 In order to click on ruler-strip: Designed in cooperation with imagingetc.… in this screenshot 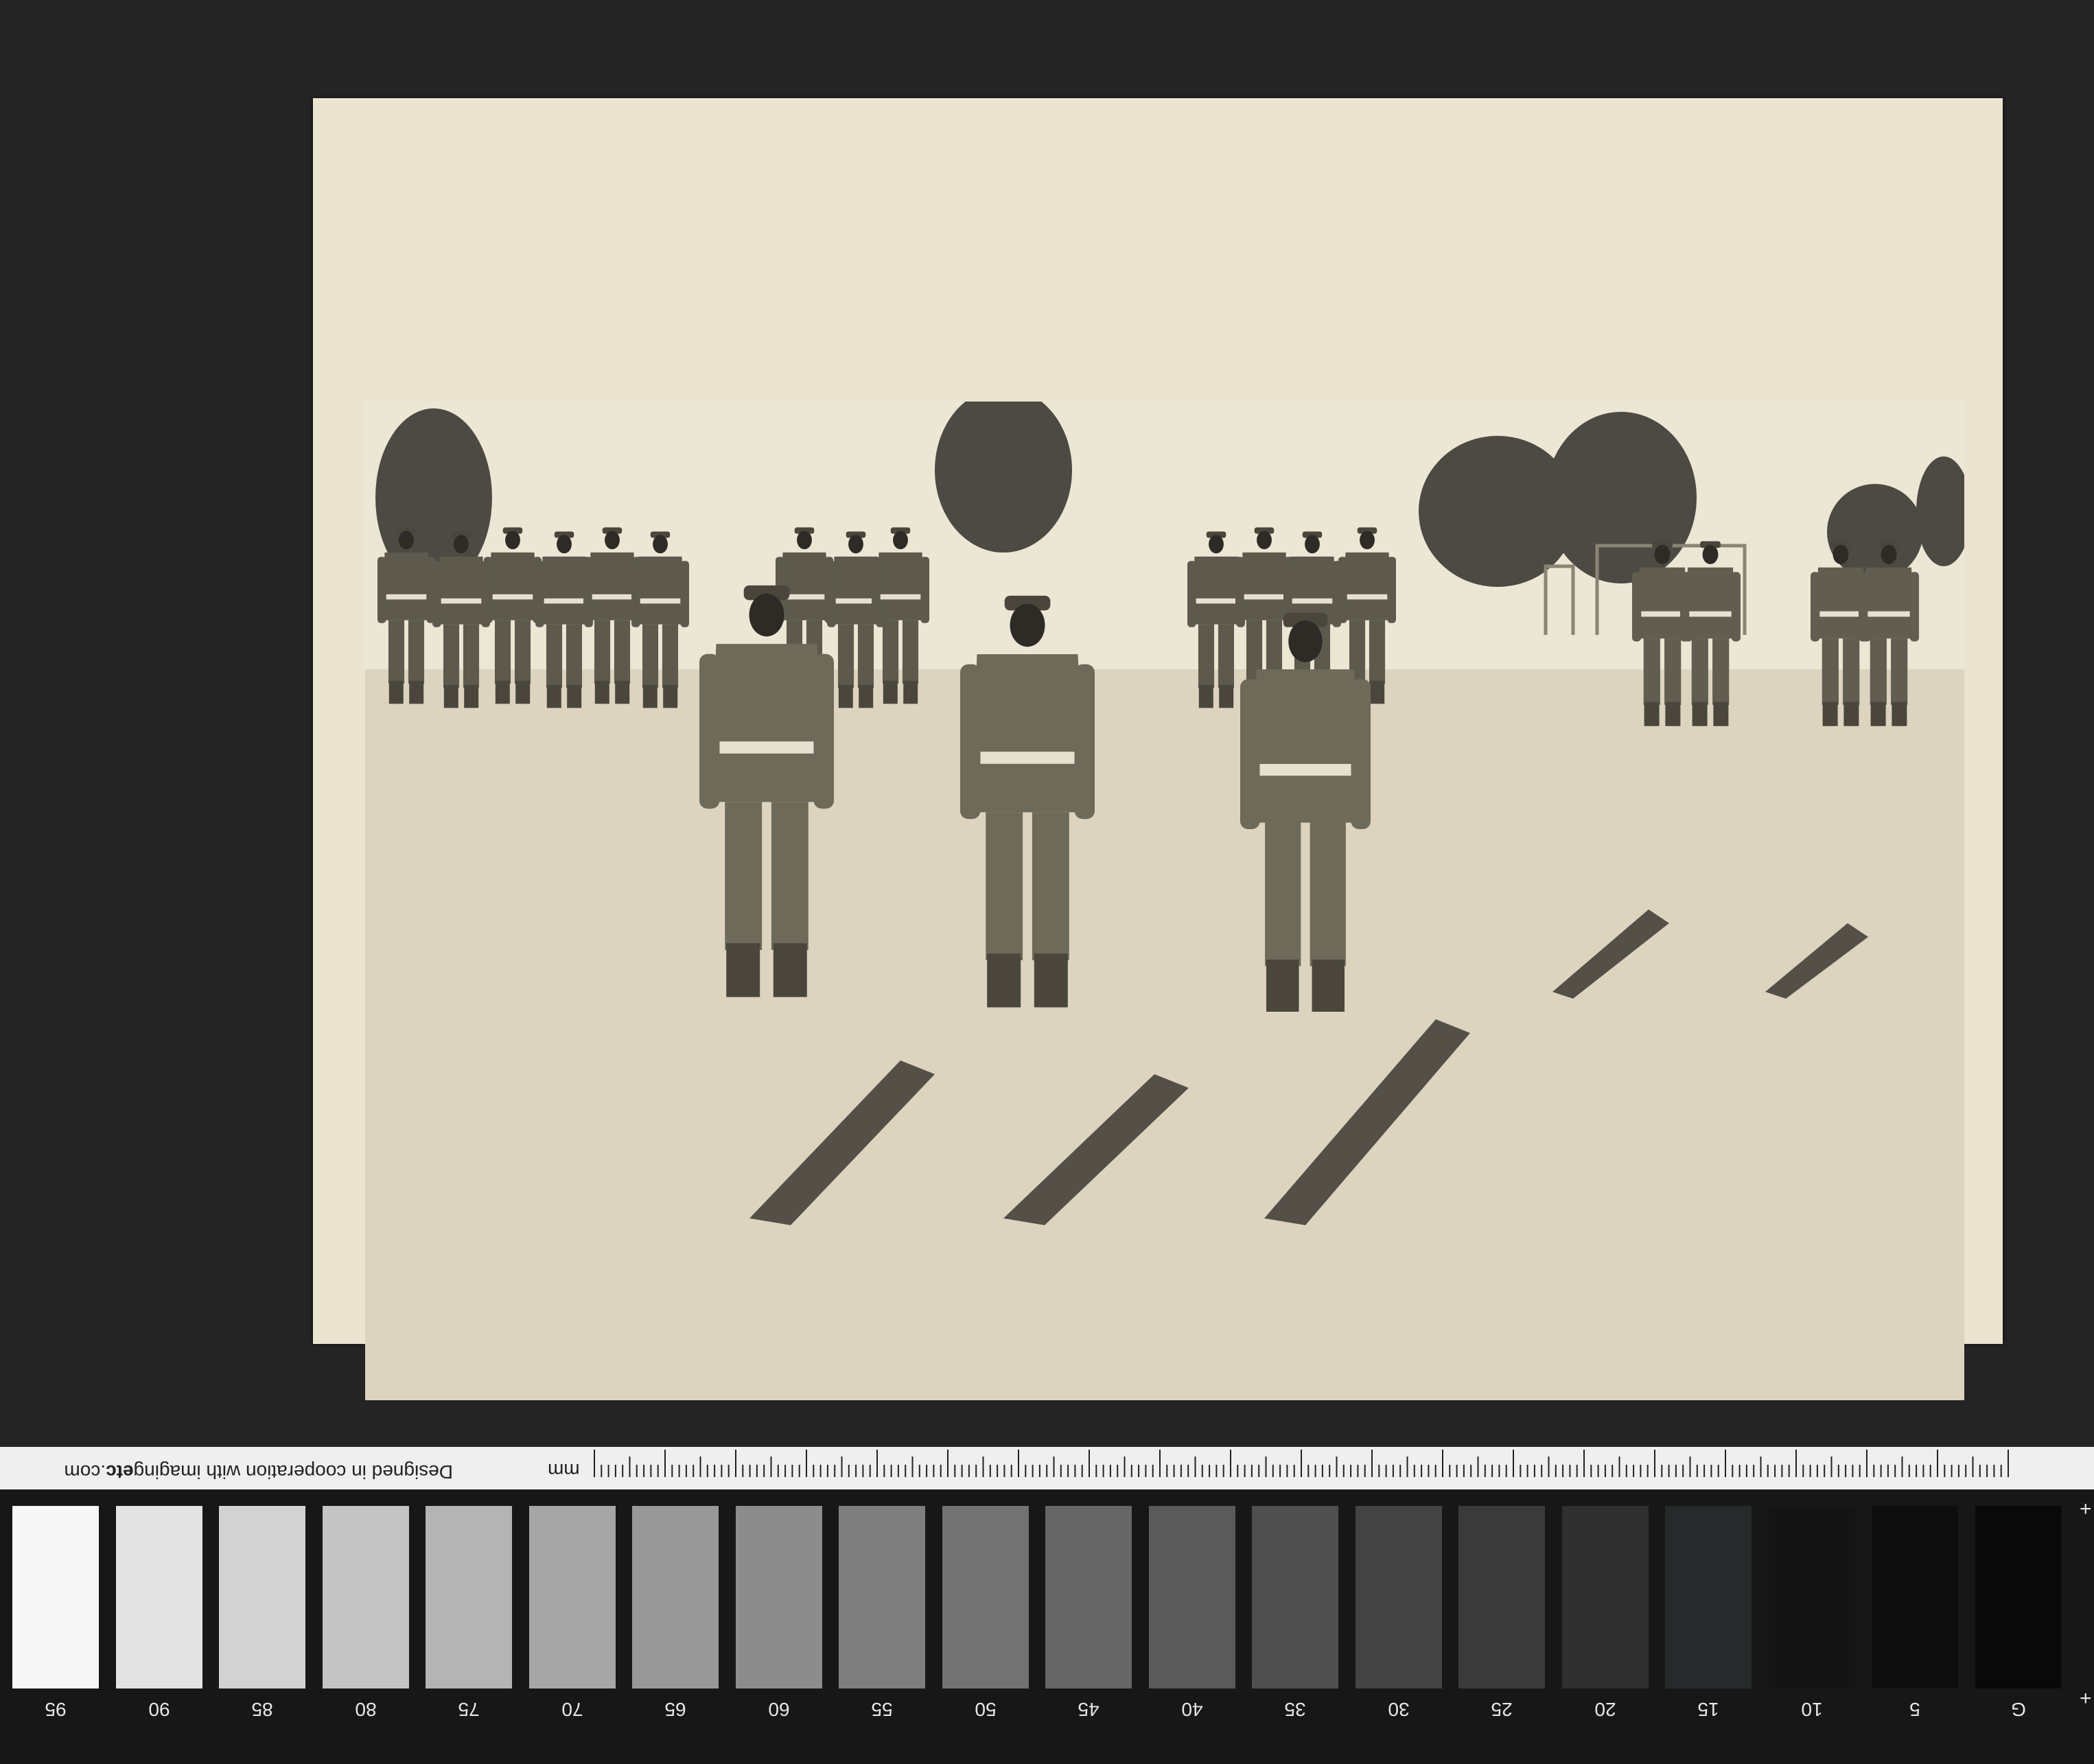, I will do `click(1047, 1468)`.